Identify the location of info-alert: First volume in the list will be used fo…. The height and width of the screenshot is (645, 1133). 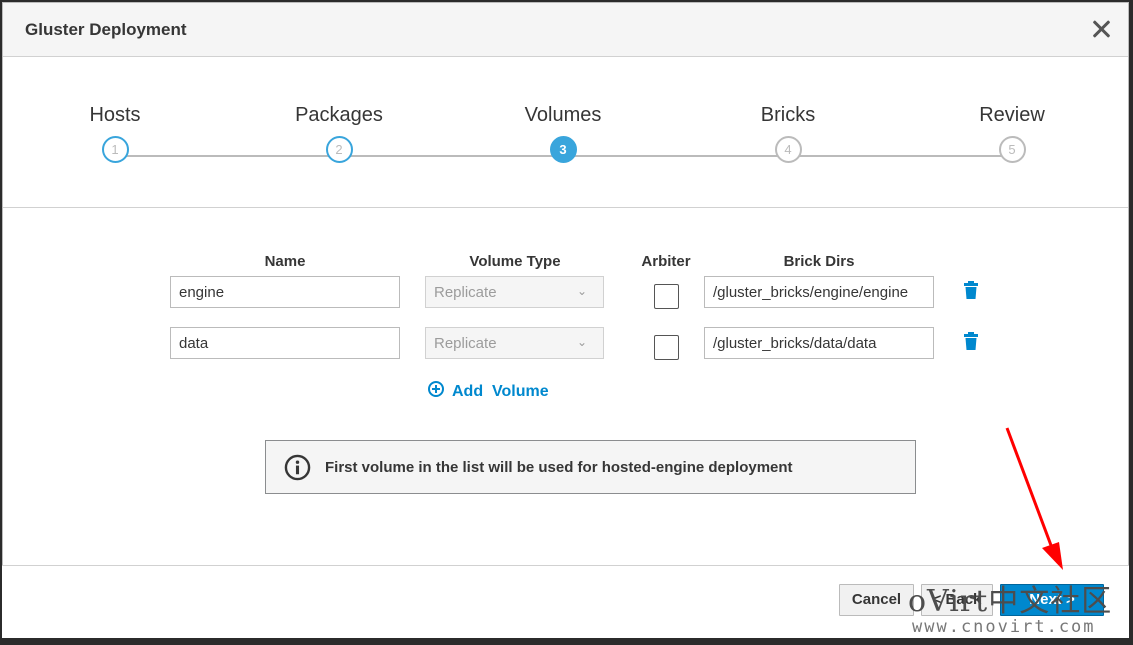
(590, 467).